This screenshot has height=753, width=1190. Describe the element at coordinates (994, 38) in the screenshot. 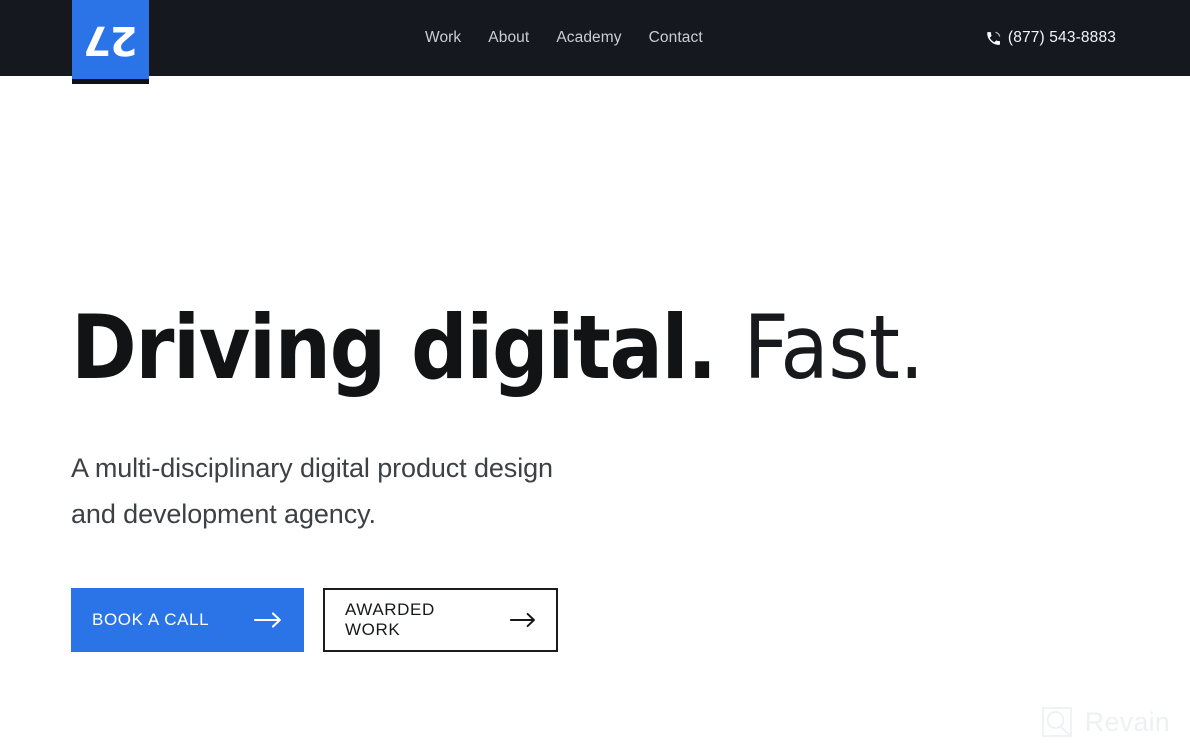

I see `phone-icon` at that location.